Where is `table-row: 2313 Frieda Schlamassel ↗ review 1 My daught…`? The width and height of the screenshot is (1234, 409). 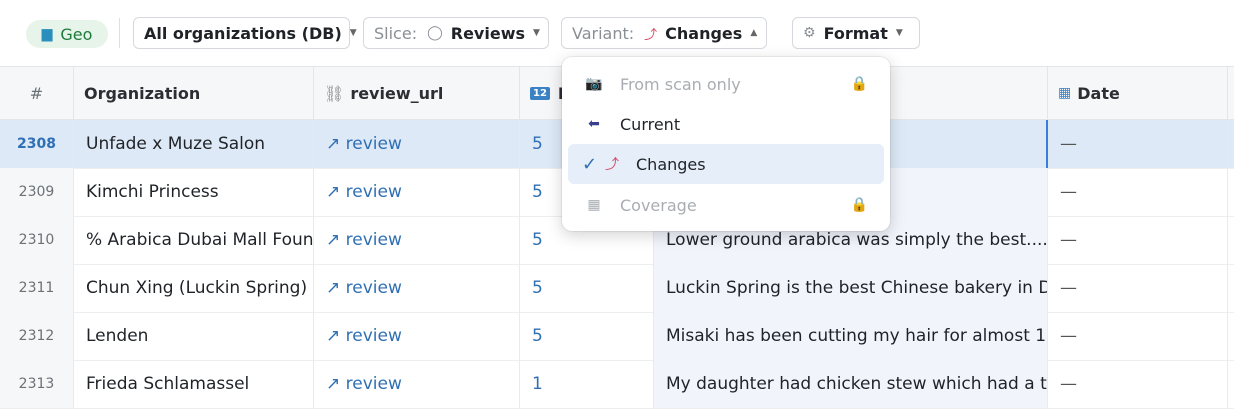 table-row: 2313 Frieda Schlamassel ↗ review 1 My daught… is located at coordinates (617, 384).